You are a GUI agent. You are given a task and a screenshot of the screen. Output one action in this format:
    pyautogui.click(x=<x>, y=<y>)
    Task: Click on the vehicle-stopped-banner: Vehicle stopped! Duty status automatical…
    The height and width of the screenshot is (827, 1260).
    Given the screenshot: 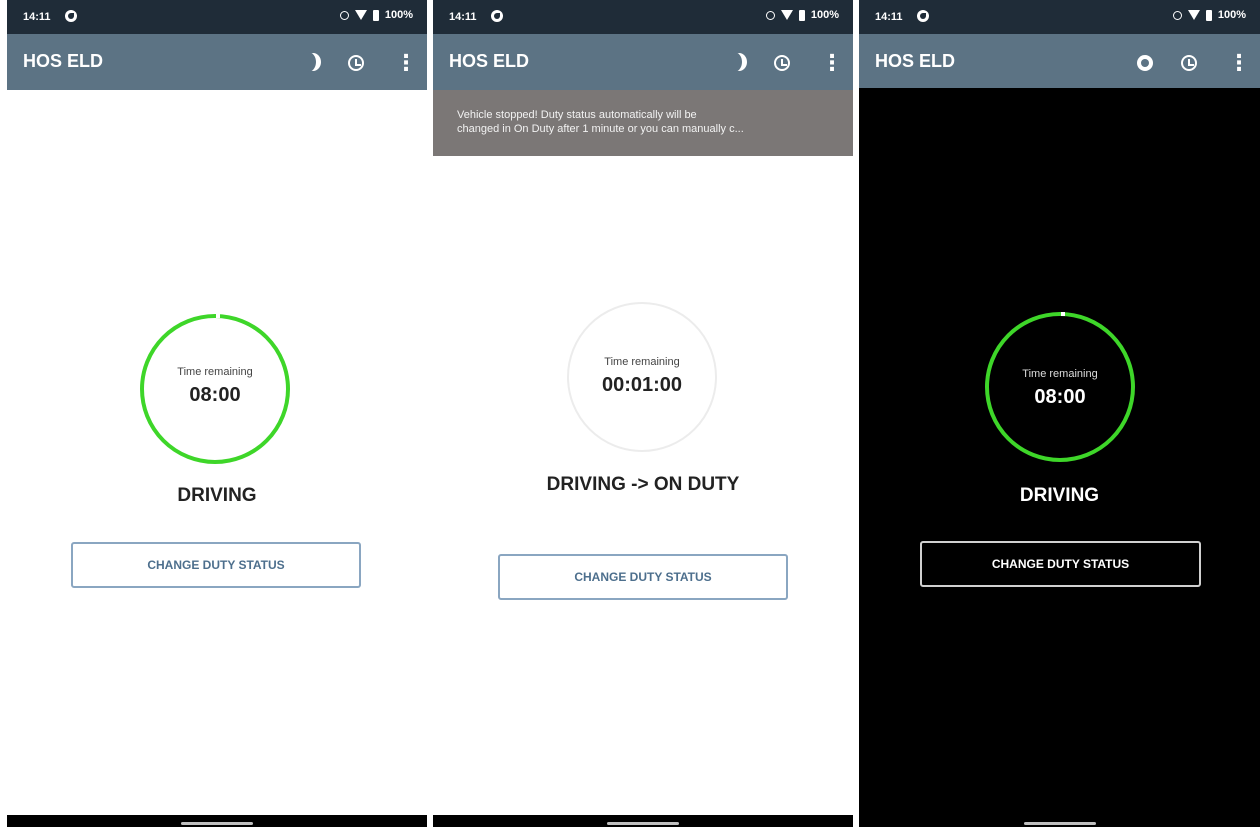 What is the action you would take?
    pyautogui.click(x=643, y=123)
    